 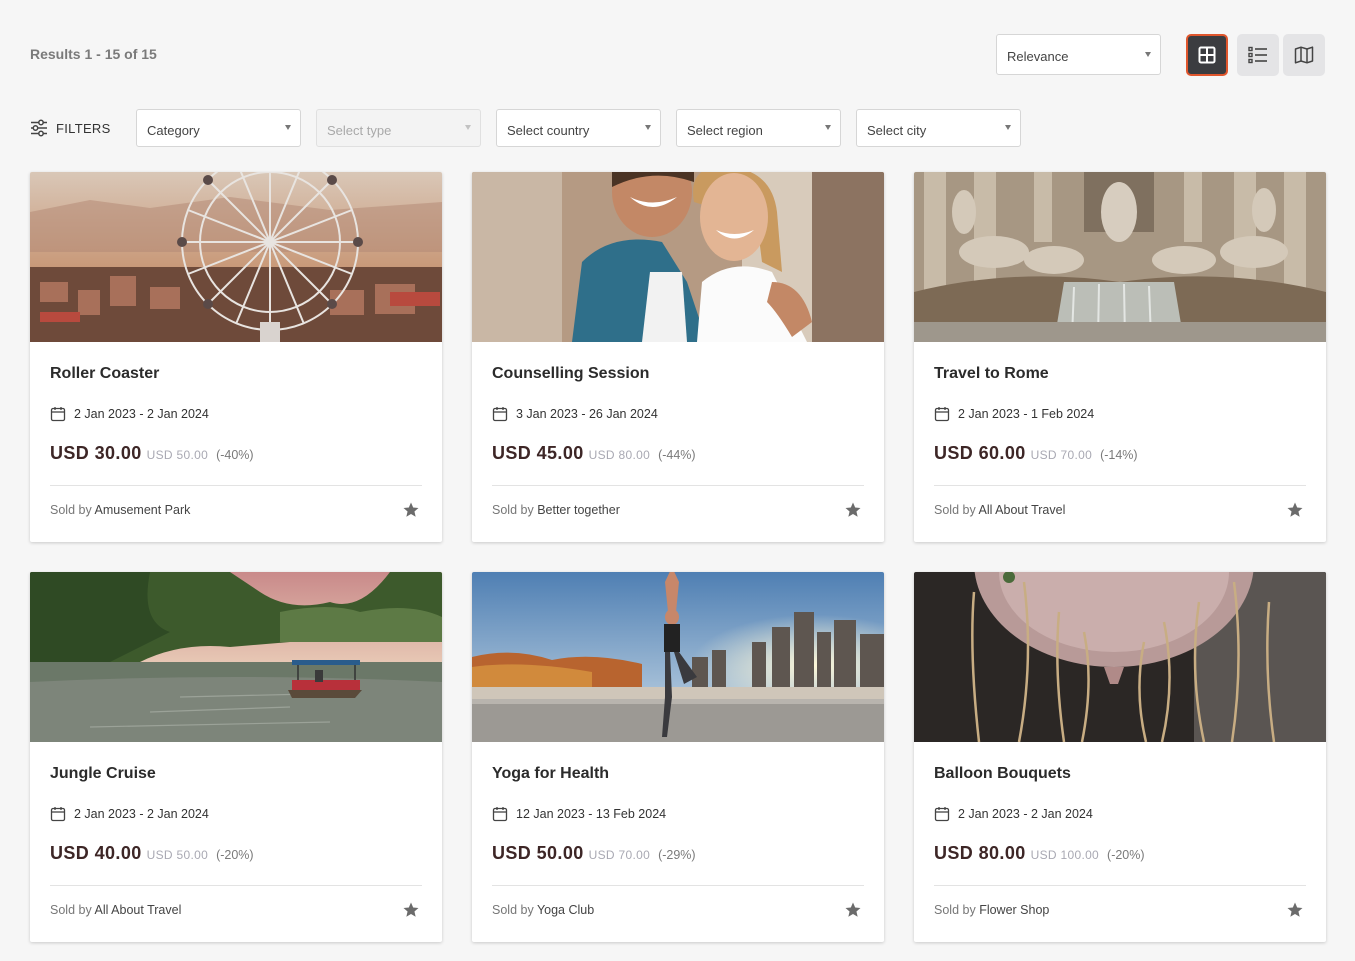 What do you see at coordinates (1014, 910) in the screenshot?
I see `vendor-name: Flower Shop` at bounding box center [1014, 910].